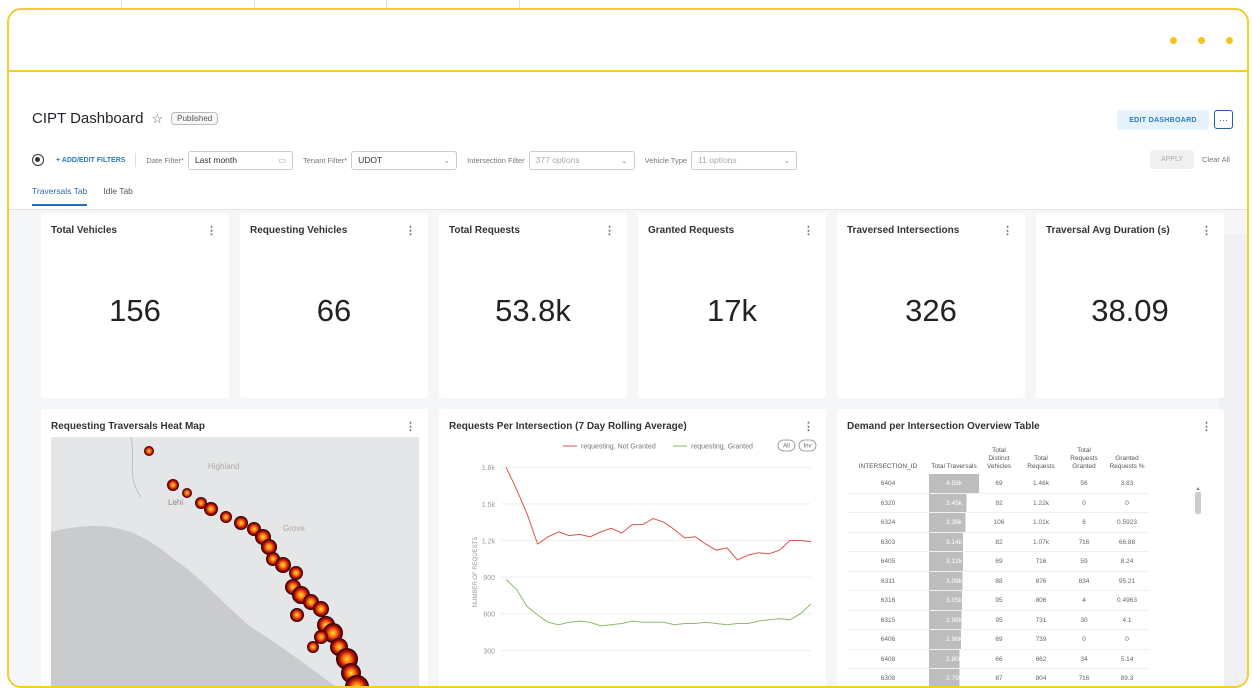 Image resolution: width=1252 pixels, height=688 pixels. What do you see at coordinates (998, 620) in the screenshot?
I see `table-row: 6315 2.98k 95 731 30 4.1` at bounding box center [998, 620].